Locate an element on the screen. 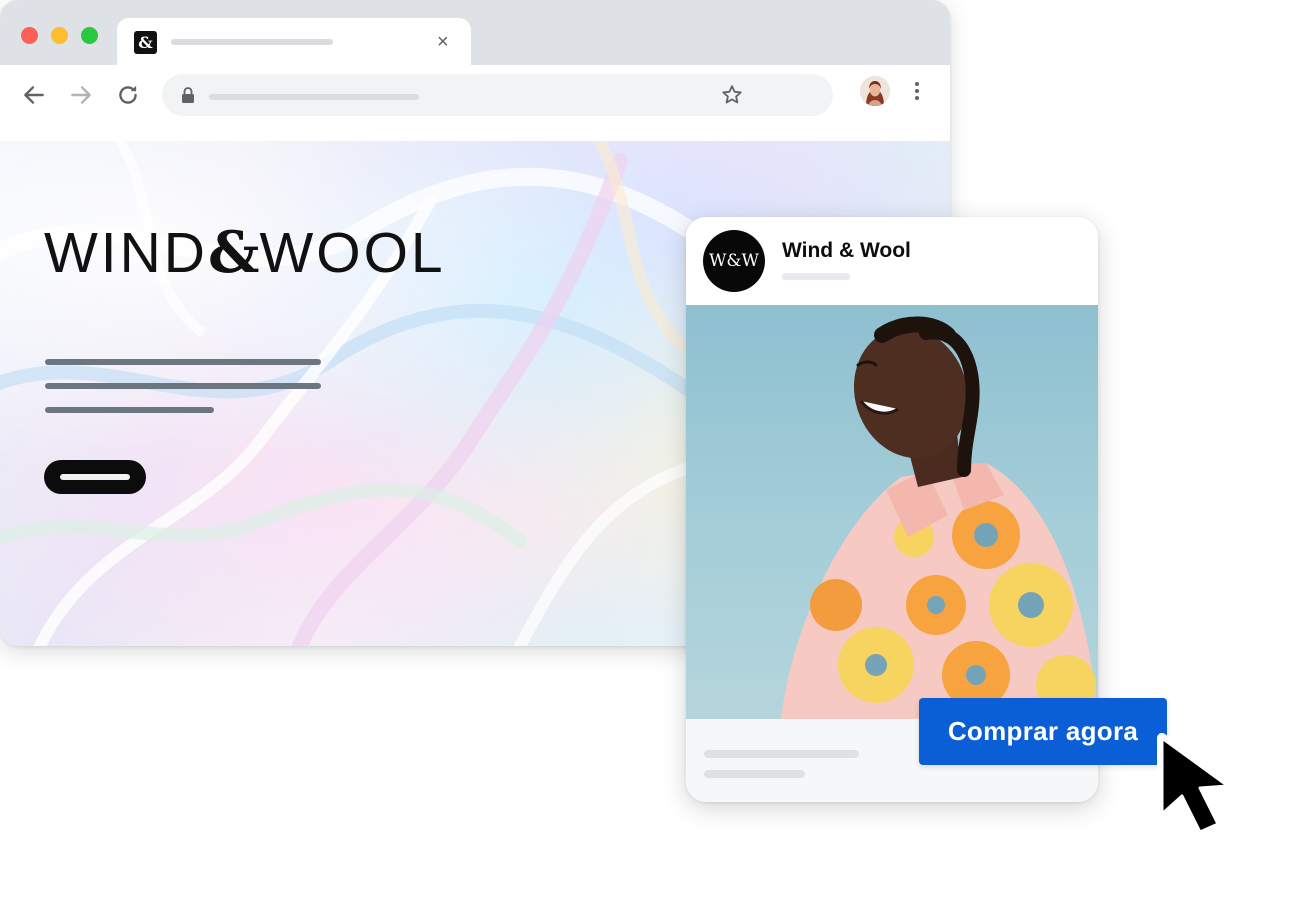 This screenshot has width=1310, height=905. brand-logo: WIND&WOOL is located at coordinates (245, 253).